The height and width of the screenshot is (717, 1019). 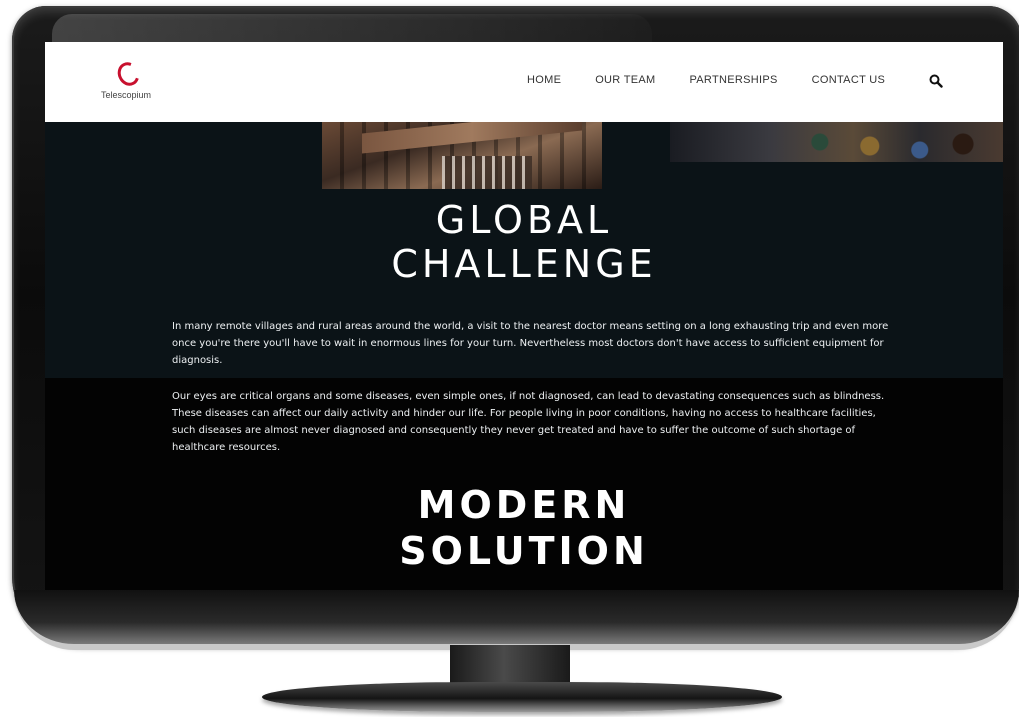 I want to click on main-nav: HOME OUR TEAM PARTNERSHIPS CONTACT US, so click(x=723, y=80).